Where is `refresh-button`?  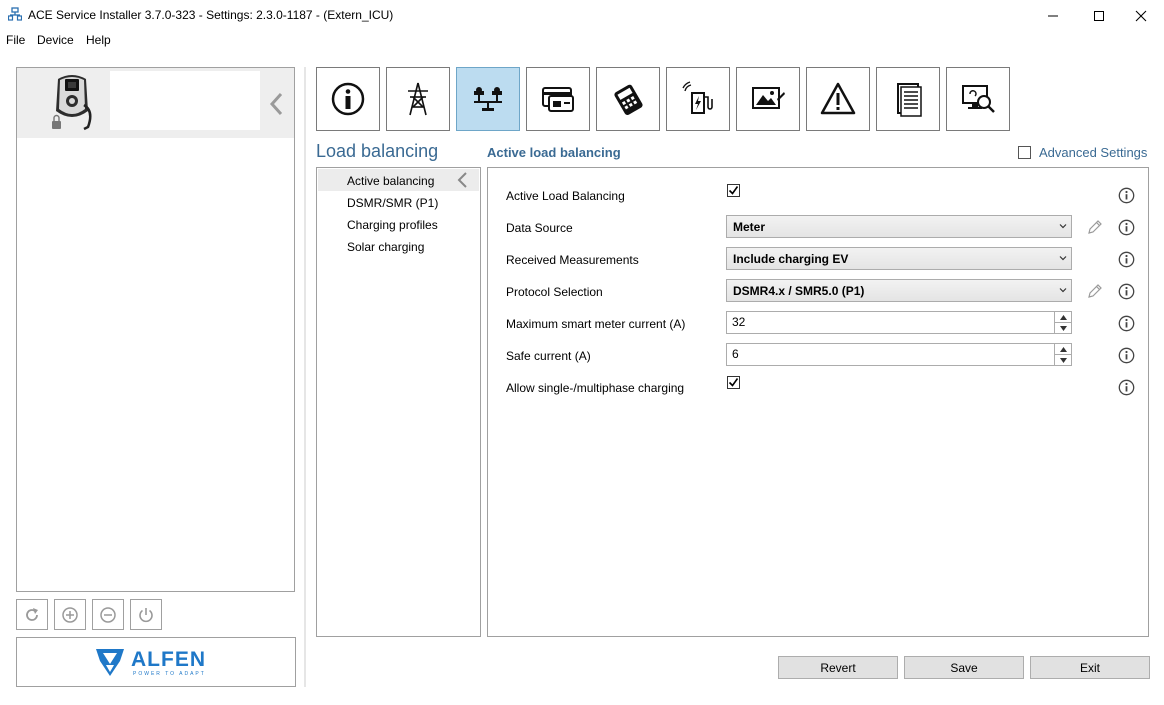
refresh-button is located at coordinates (32, 614).